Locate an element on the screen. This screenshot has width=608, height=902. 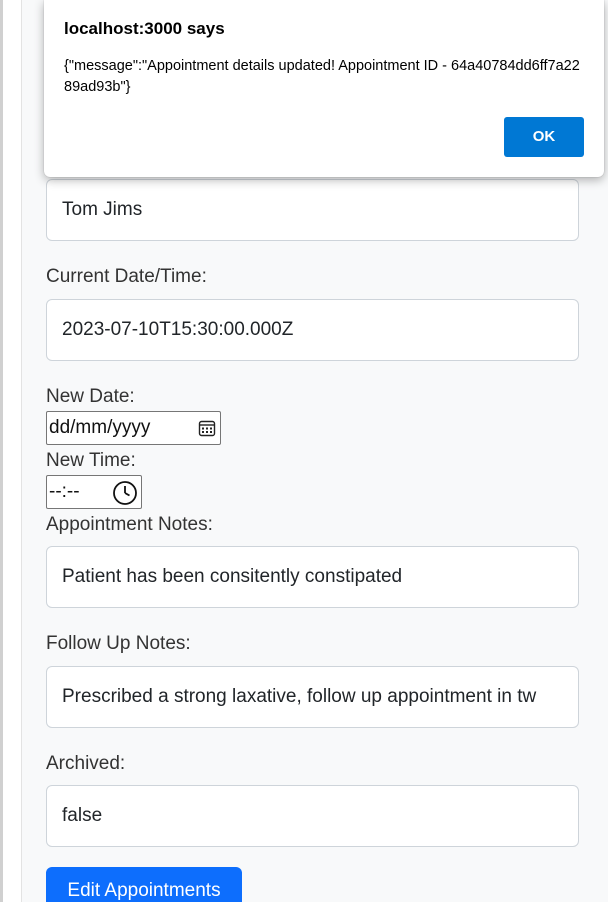
alert-title: localhost:3000 says is located at coordinates (144, 28).